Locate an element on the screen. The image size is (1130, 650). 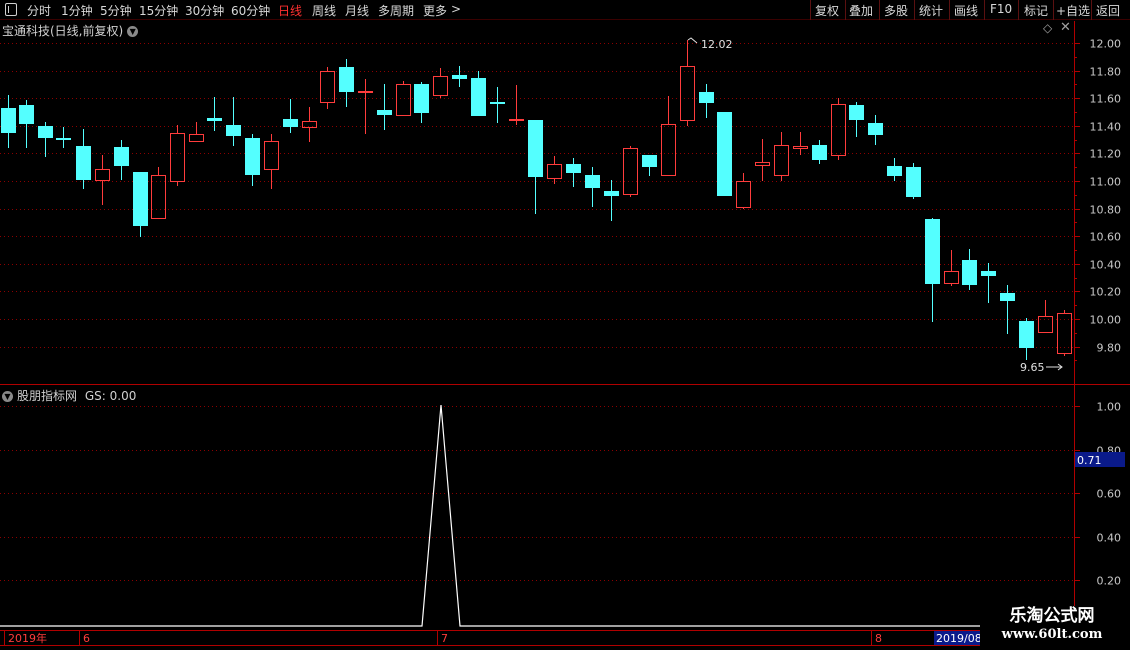
indicator-tick-label: 0.60 is located at coordinates (1109, 494).